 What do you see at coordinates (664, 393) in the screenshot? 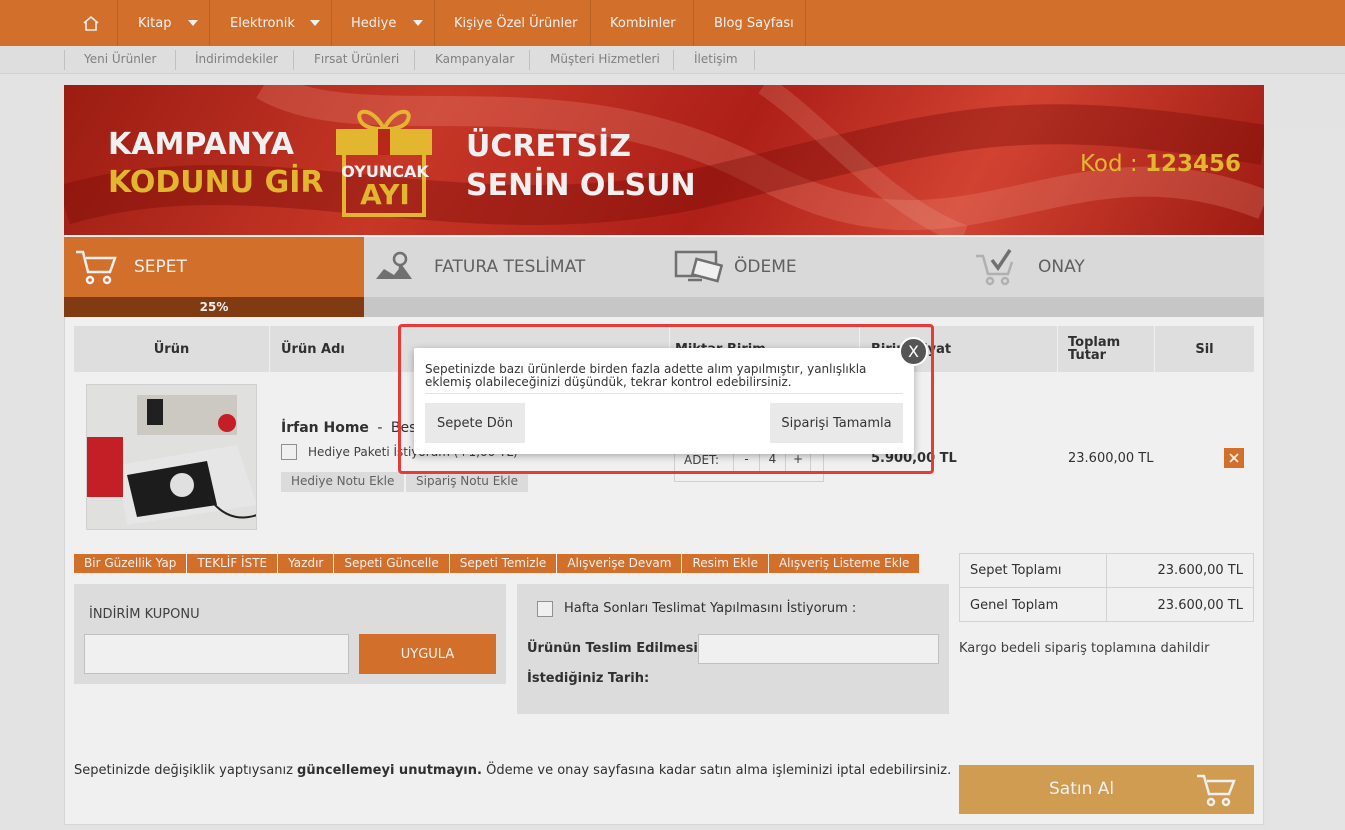
I see `divider` at bounding box center [664, 393].